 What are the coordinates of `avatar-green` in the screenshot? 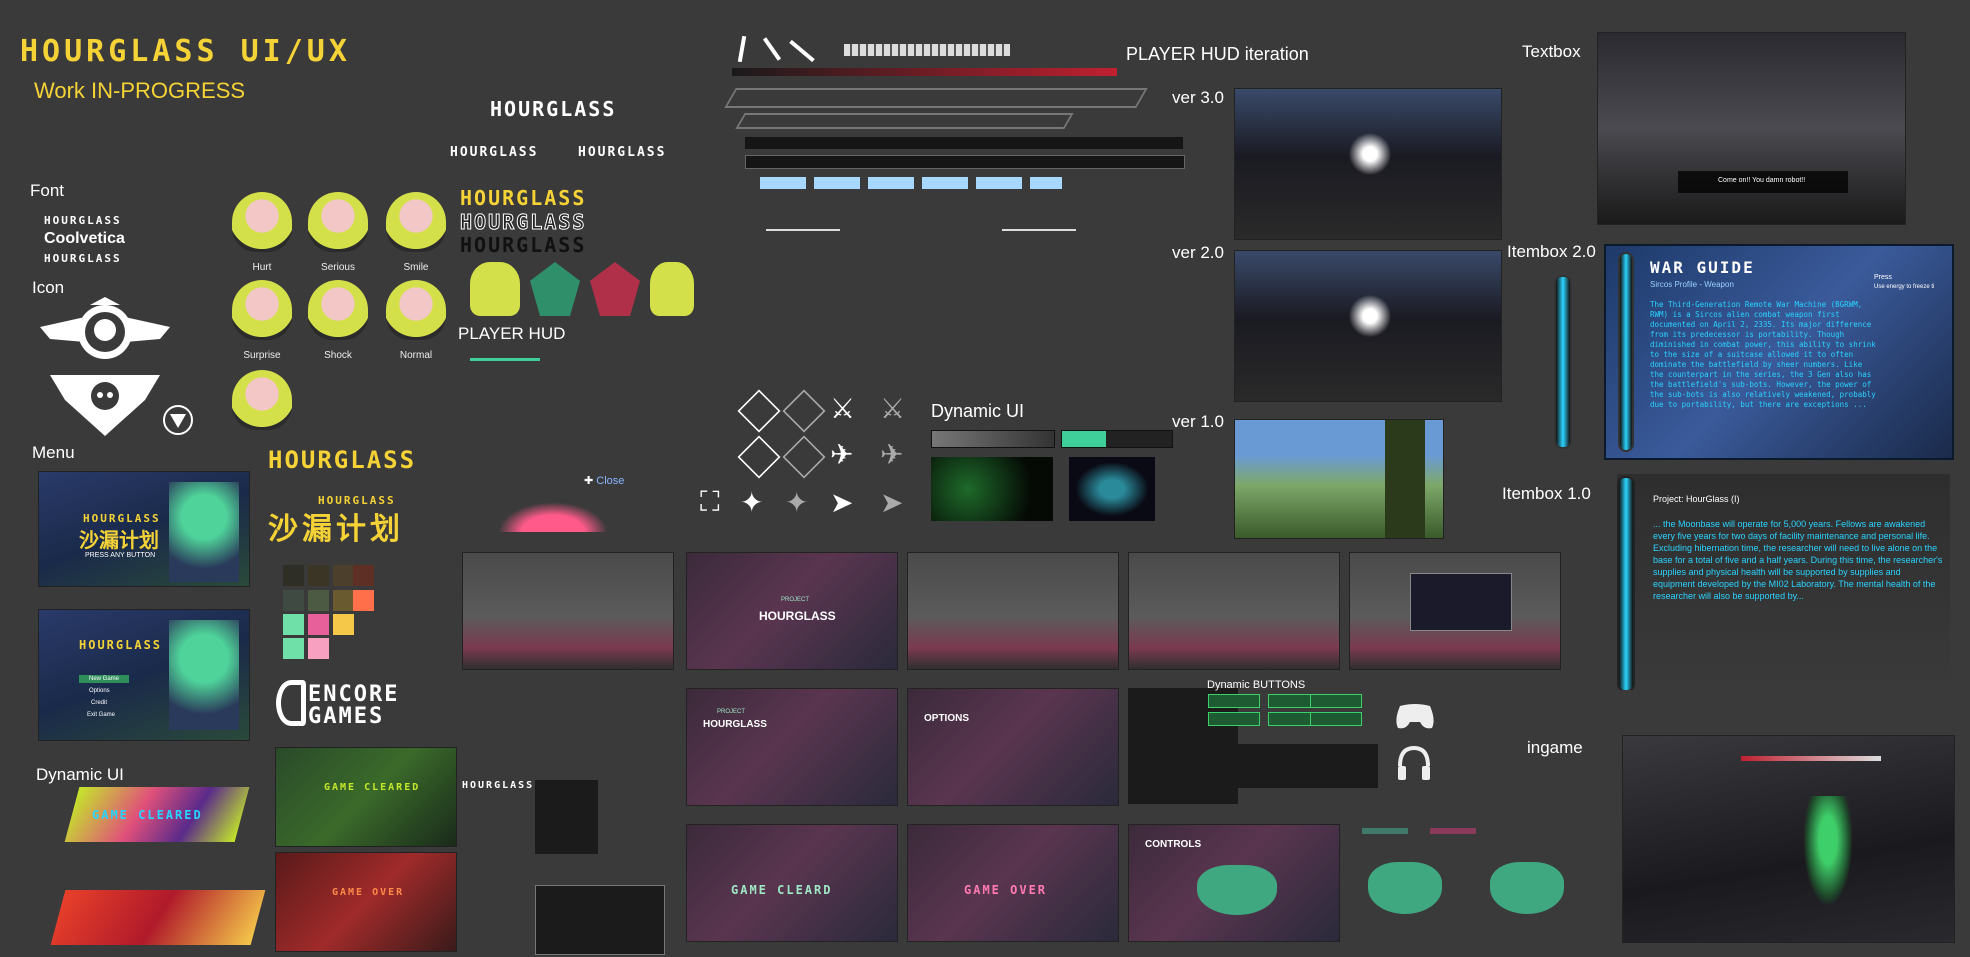 It's located at (555, 289).